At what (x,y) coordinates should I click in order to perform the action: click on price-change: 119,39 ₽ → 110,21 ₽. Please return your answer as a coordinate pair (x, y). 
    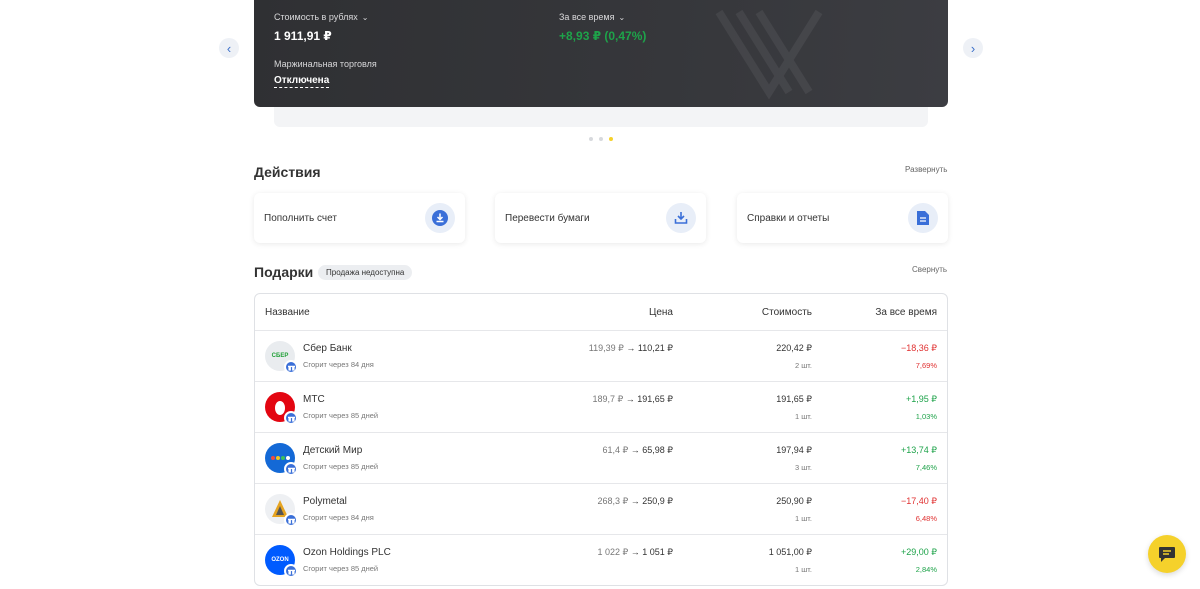
    Looking at the image, I should click on (631, 348).